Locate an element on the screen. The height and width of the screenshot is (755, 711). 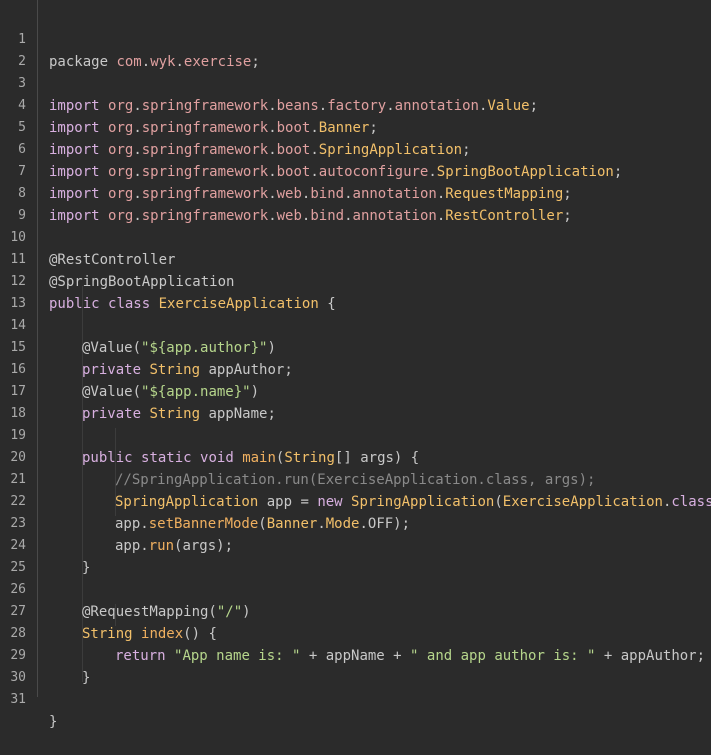
code-line: 10 @RestController is located at coordinates (355, 236).